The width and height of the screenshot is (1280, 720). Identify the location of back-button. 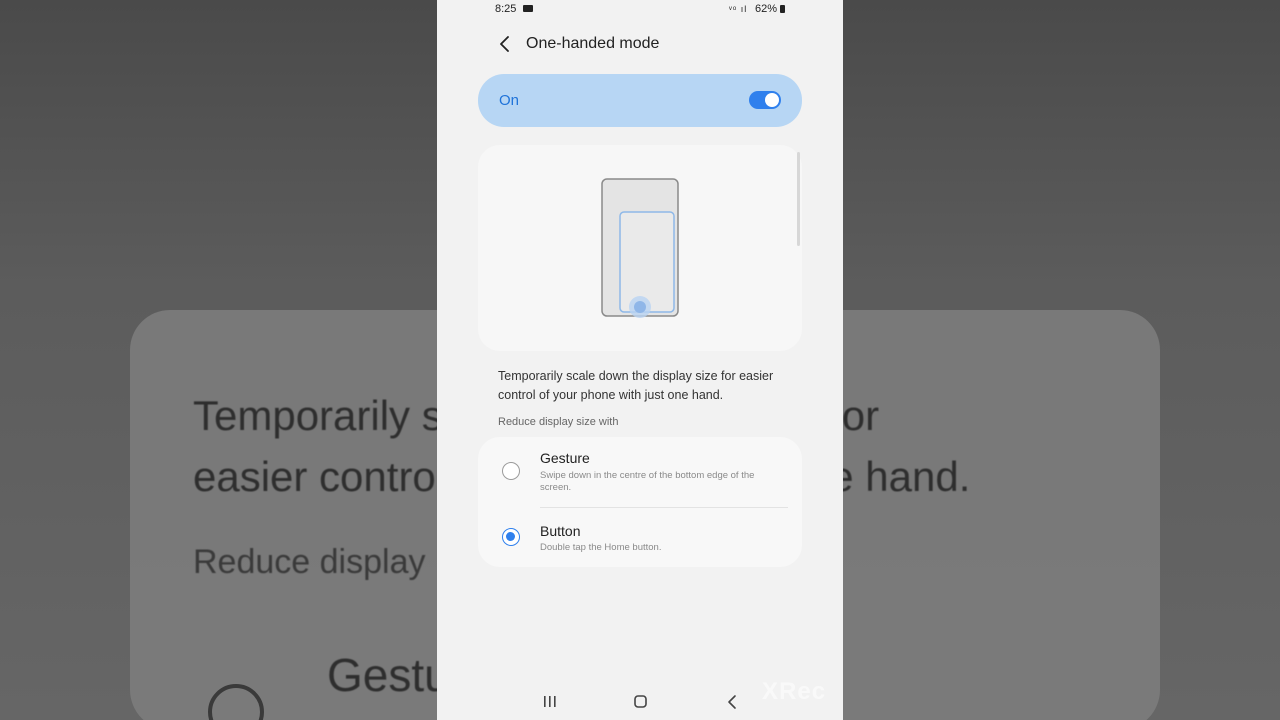
(505, 44).